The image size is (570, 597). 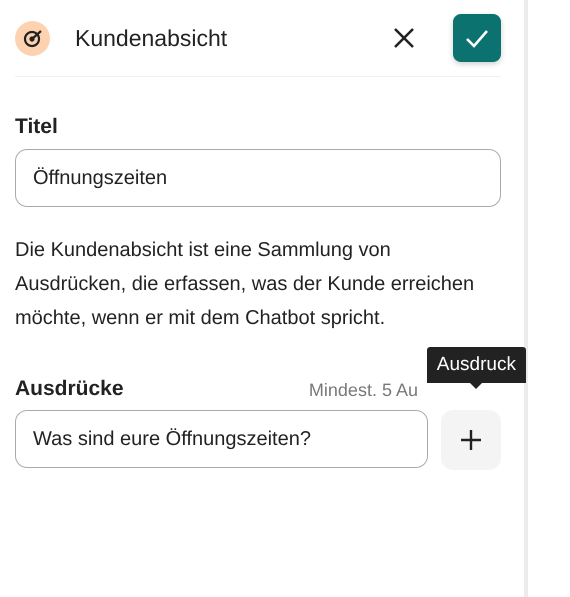 I want to click on expression-field: Was sind eure Öffnungszeiten?, so click(x=221, y=439).